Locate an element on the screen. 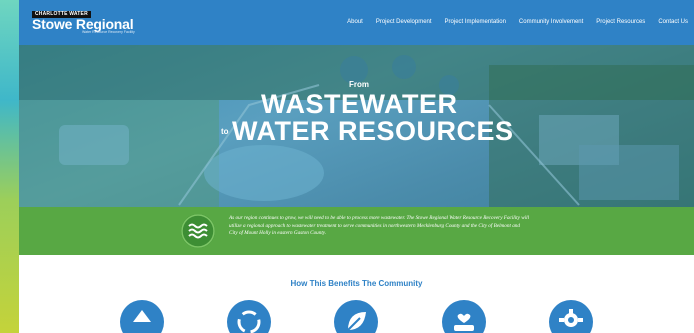 The image size is (694, 333). nav-contact-us: Contact Us is located at coordinates (673, 22).